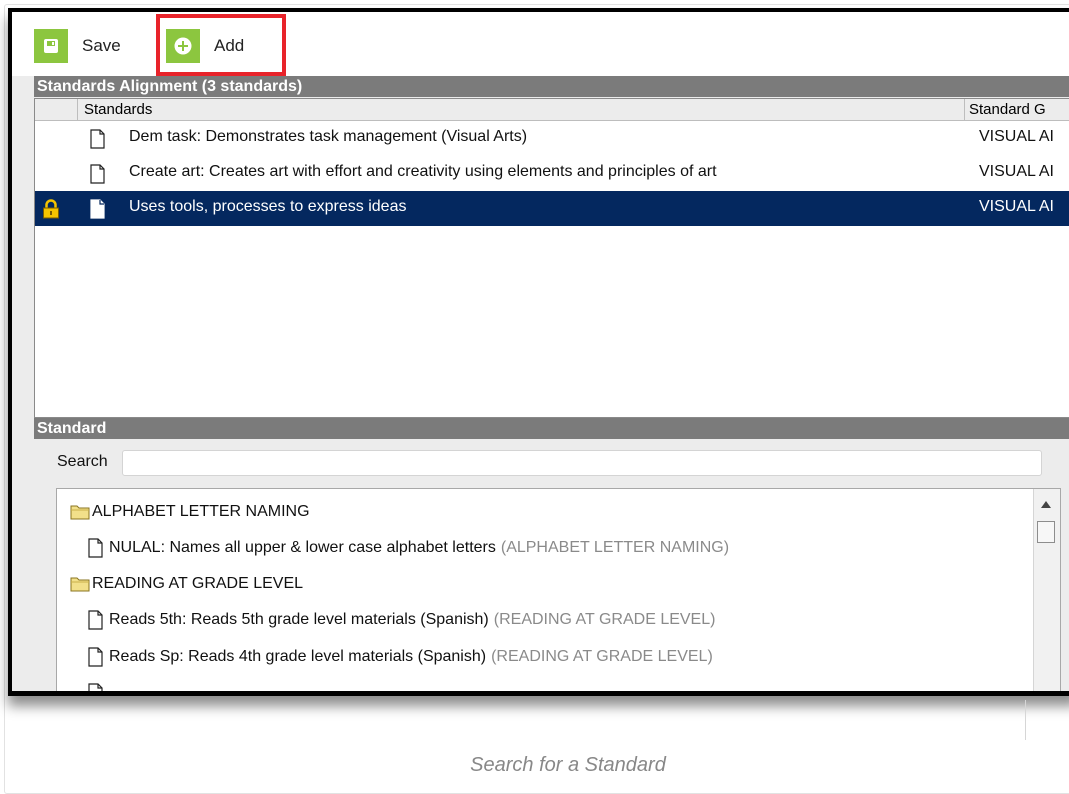 Image resolution: width=1069 pixels, height=794 pixels. Describe the element at coordinates (221, 45) in the screenshot. I see `add-highlight-box` at that location.